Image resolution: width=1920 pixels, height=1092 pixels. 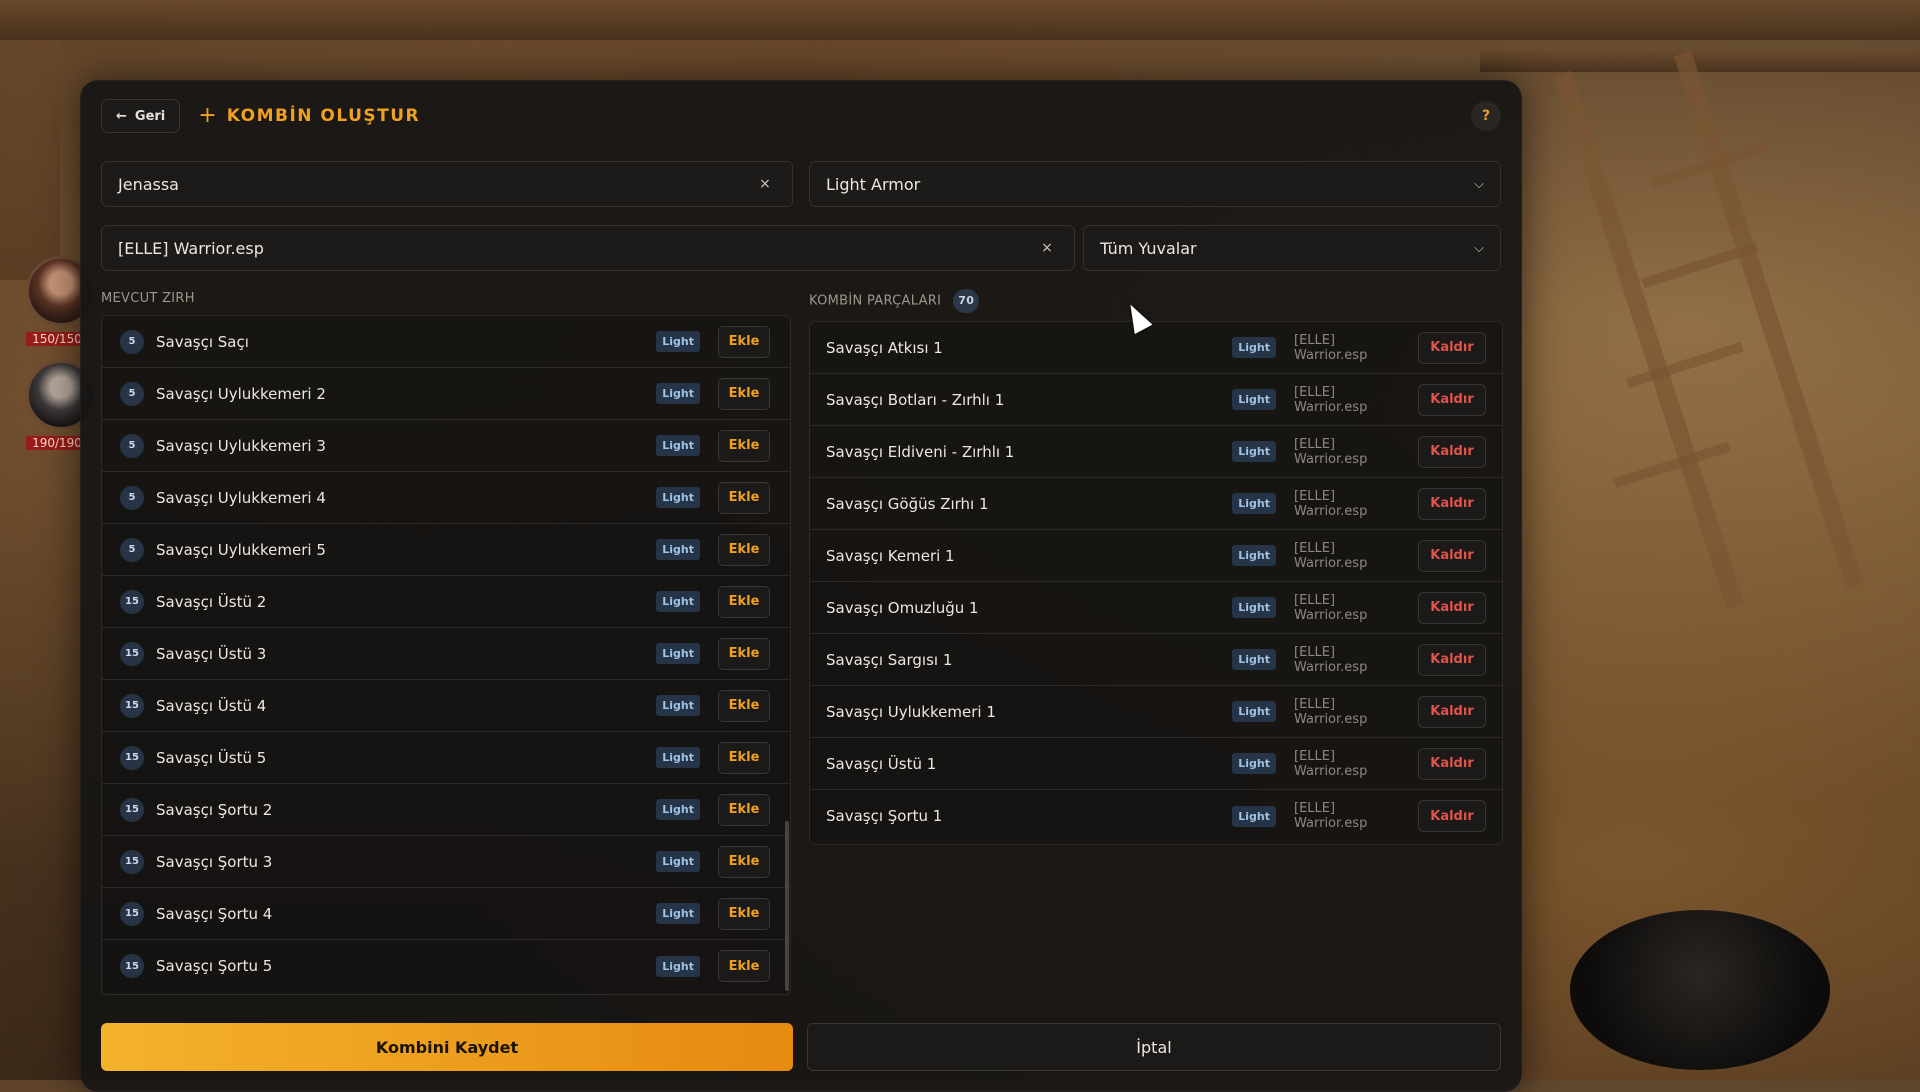 I want to click on list-item: 5 Savaşçı Uylukkemeri 3 Light Ekle, so click(x=446, y=446).